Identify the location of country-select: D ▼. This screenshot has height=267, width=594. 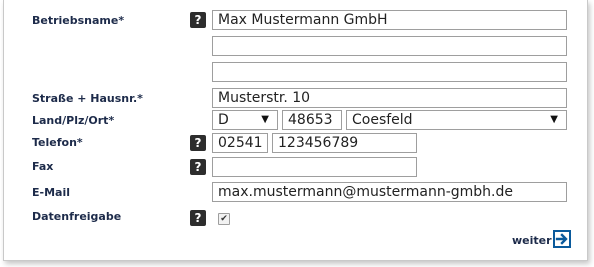
(245, 120).